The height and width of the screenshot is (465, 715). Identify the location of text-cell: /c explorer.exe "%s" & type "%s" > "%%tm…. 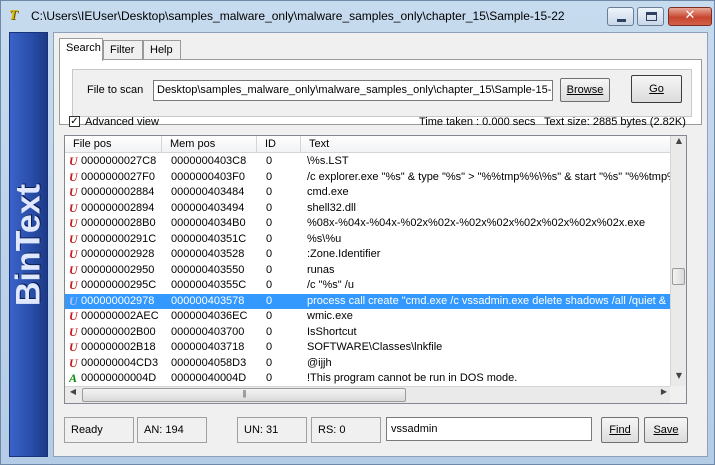
(489, 176).